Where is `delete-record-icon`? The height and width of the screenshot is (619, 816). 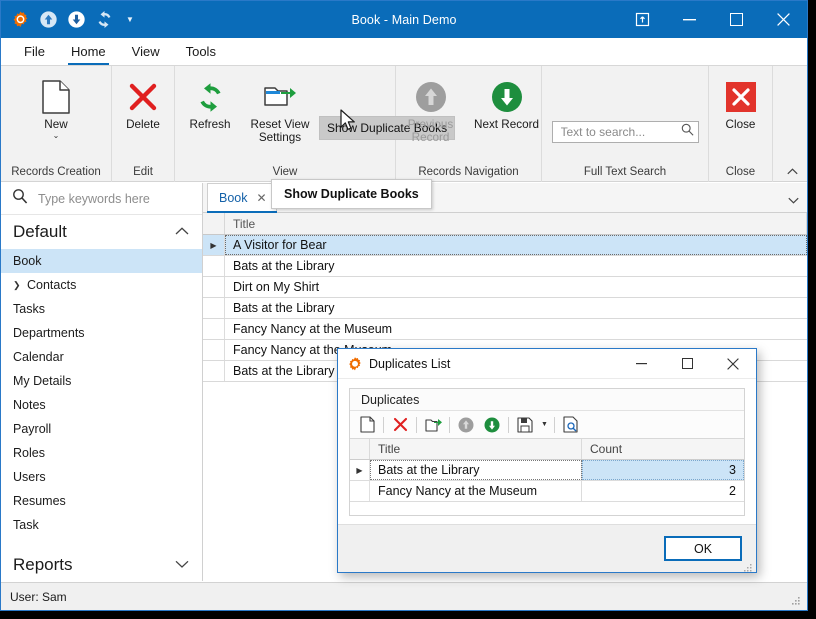 delete-record-icon is located at coordinates (400, 425).